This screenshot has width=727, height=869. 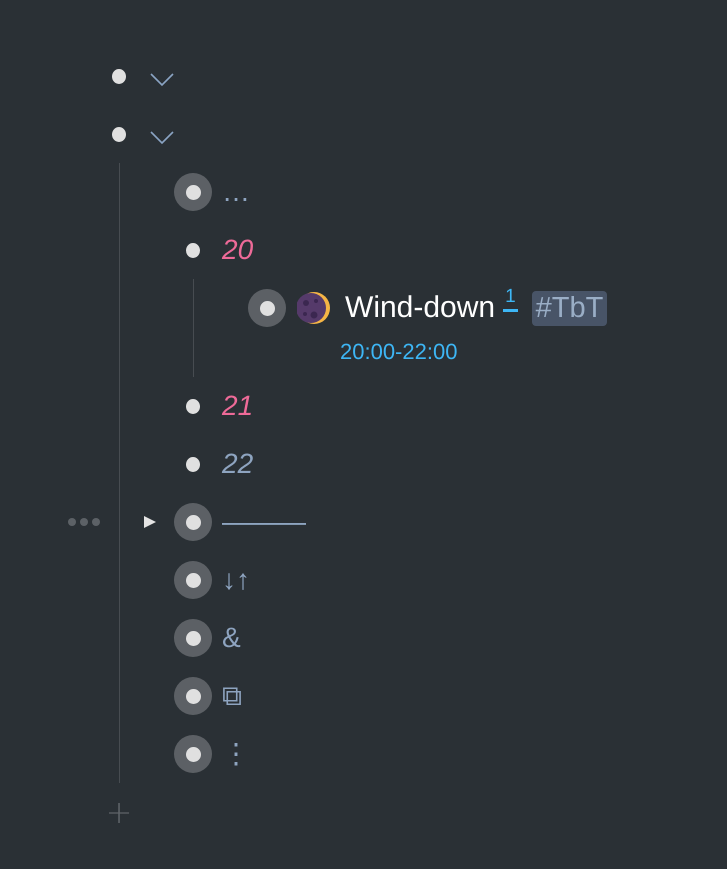 What do you see at coordinates (314, 308) in the screenshot?
I see `moon-icon` at bounding box center [314, 308].